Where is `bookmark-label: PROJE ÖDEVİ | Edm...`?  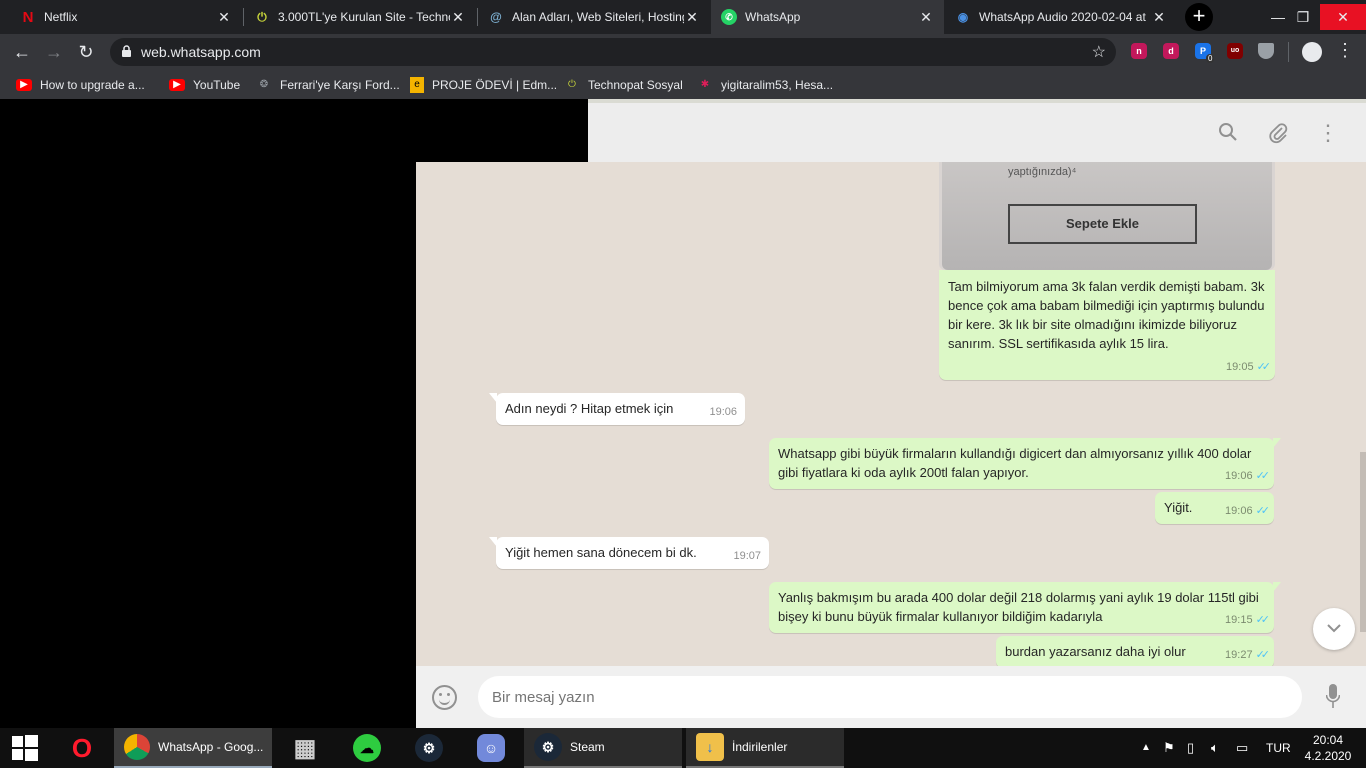 bookmark-label: PROJE ÖDEVİ | Edm... is located at coordinates (495, 84).